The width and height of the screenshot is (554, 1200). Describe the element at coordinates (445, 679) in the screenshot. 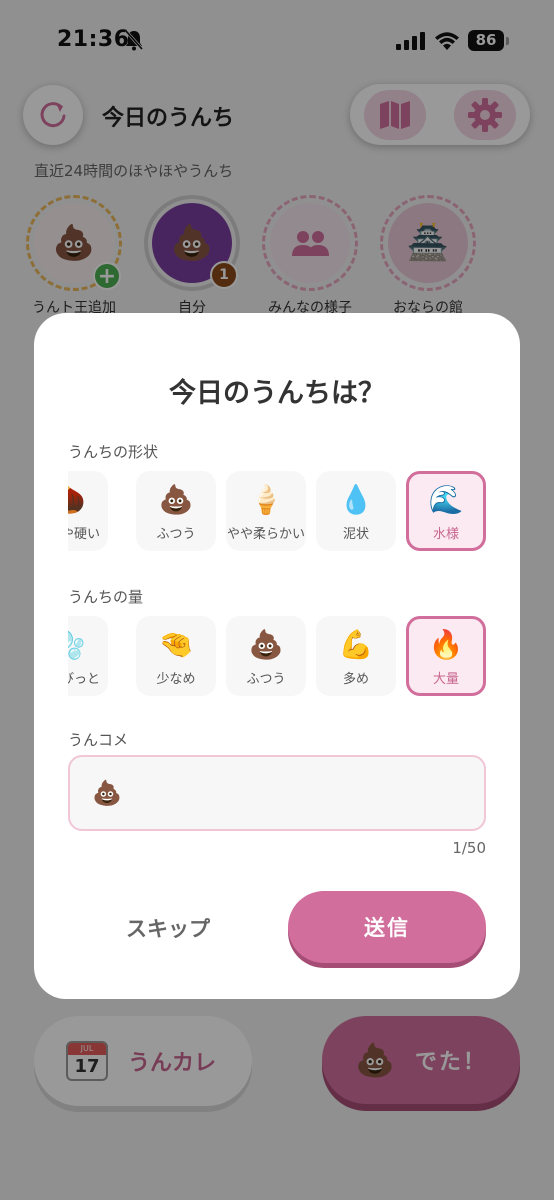

I see `option-label: 大量` at that location.